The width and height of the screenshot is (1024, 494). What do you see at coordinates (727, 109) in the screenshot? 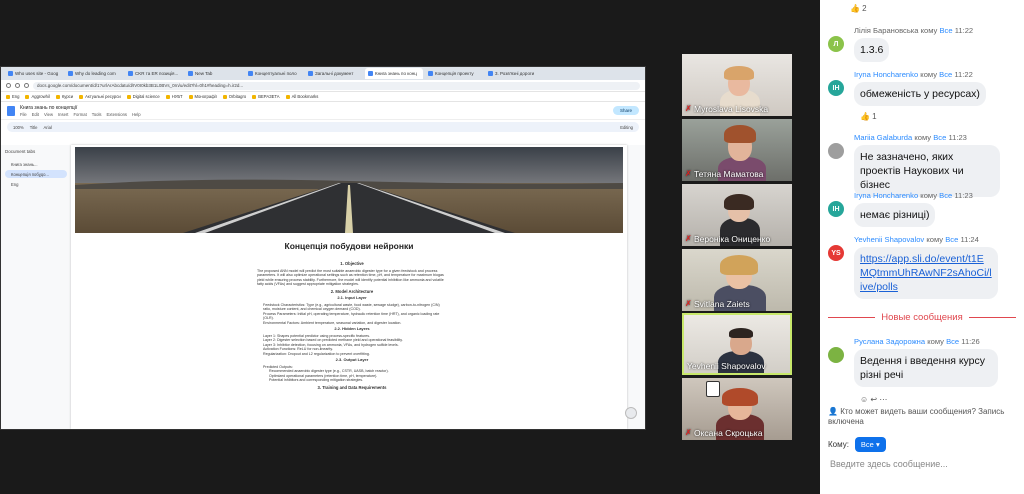
I see `participant-name: ✗ Myroslava Lisovska` at bounding box center [727, 109].